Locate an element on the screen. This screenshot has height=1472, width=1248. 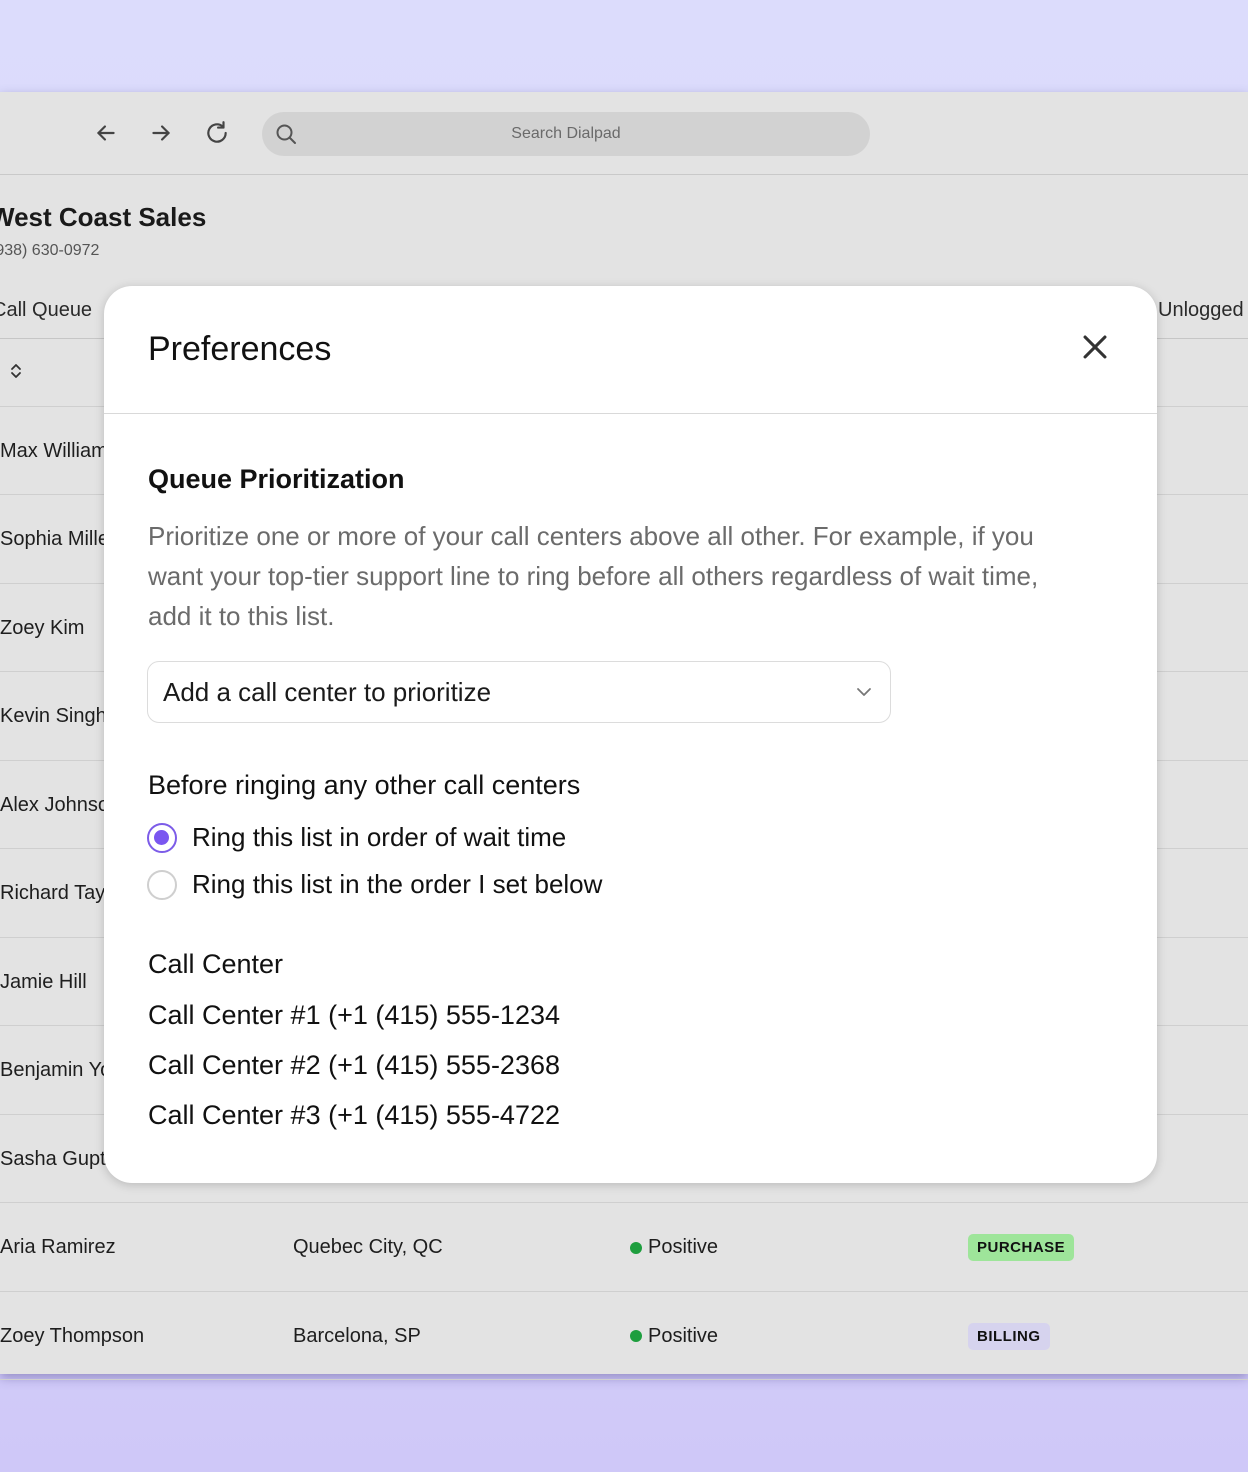
tag-badge: PURCHASE is located at coordinates (1021, 1247).